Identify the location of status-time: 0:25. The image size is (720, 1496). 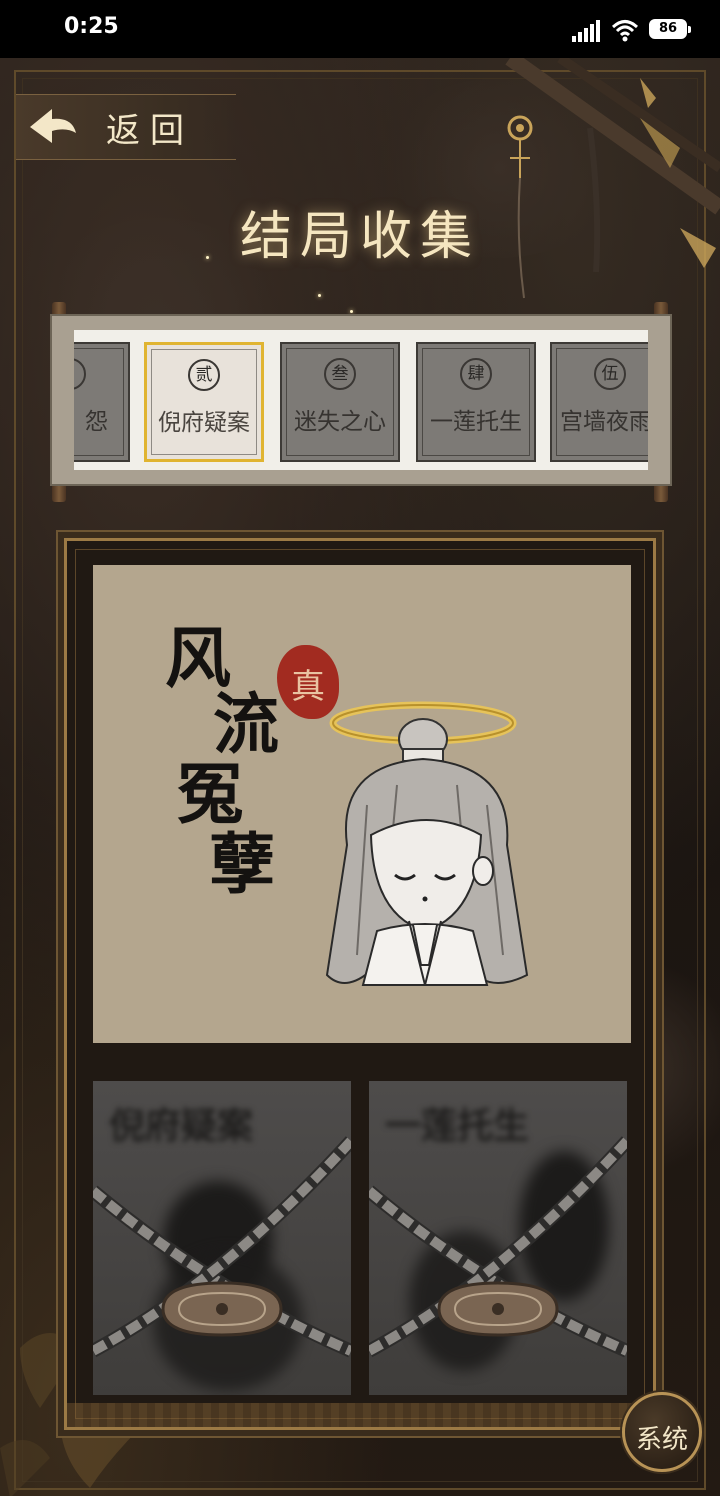
(91, 26).